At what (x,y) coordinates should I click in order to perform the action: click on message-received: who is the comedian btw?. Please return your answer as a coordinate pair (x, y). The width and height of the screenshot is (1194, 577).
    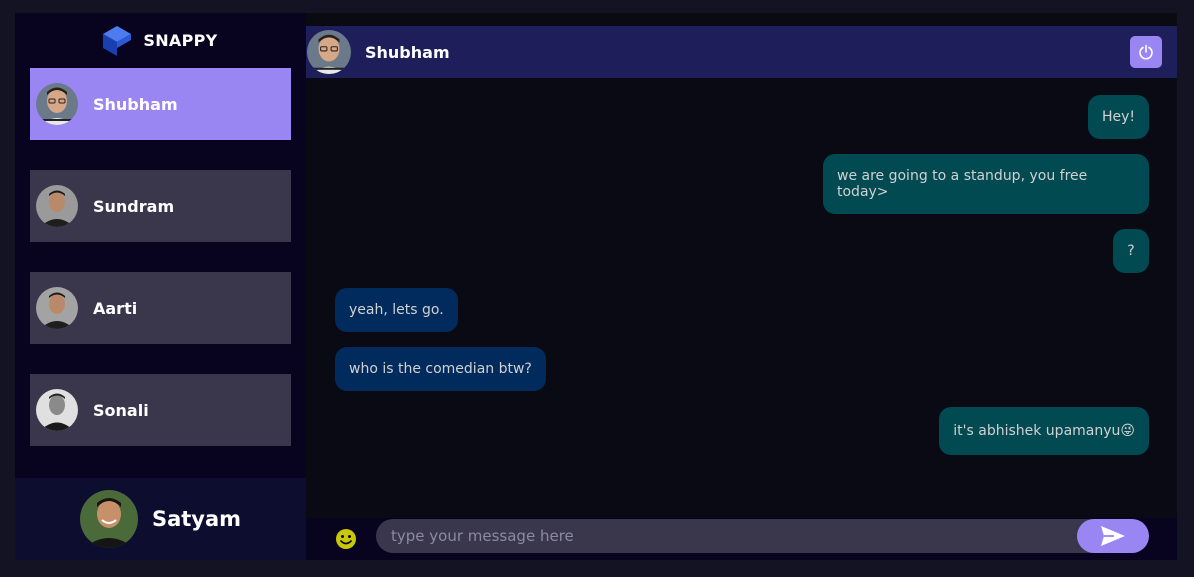
    Looking at the image, I should click on (440, 369).